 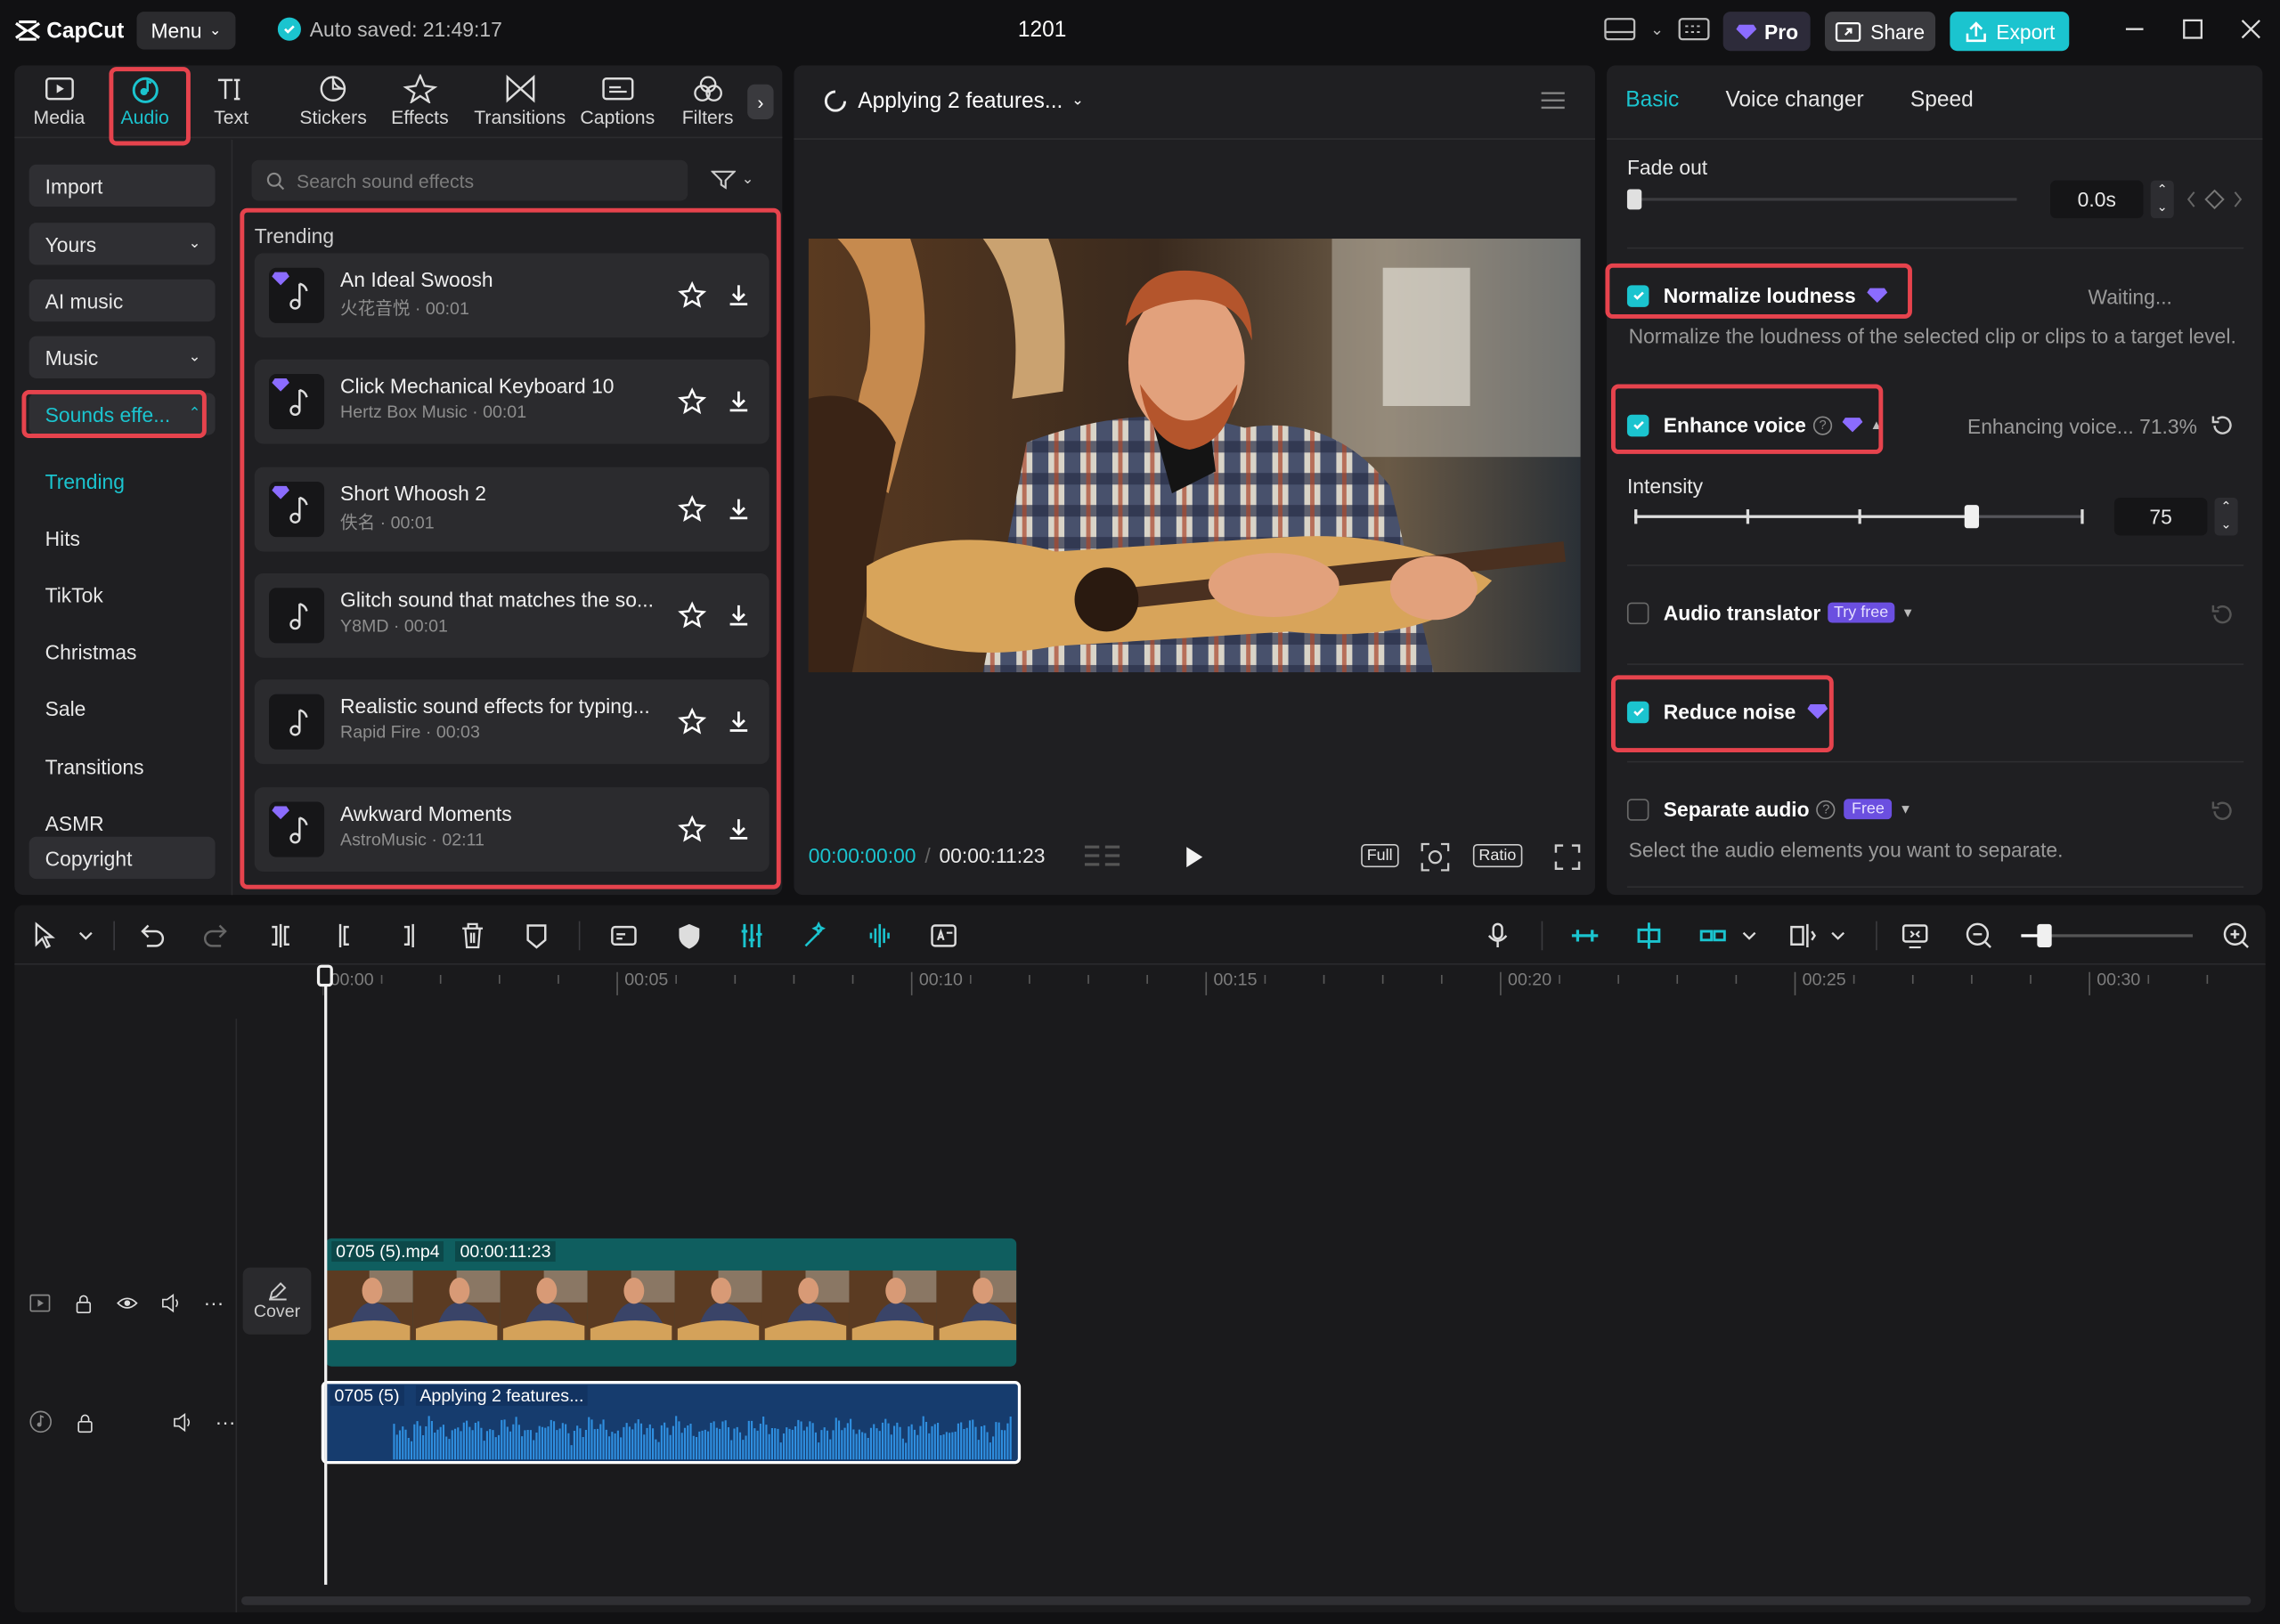 What do you see at coordinates (420, 101) in the screenshot?
I see `tab-effects: Effects` at bounding box center [420, 101].